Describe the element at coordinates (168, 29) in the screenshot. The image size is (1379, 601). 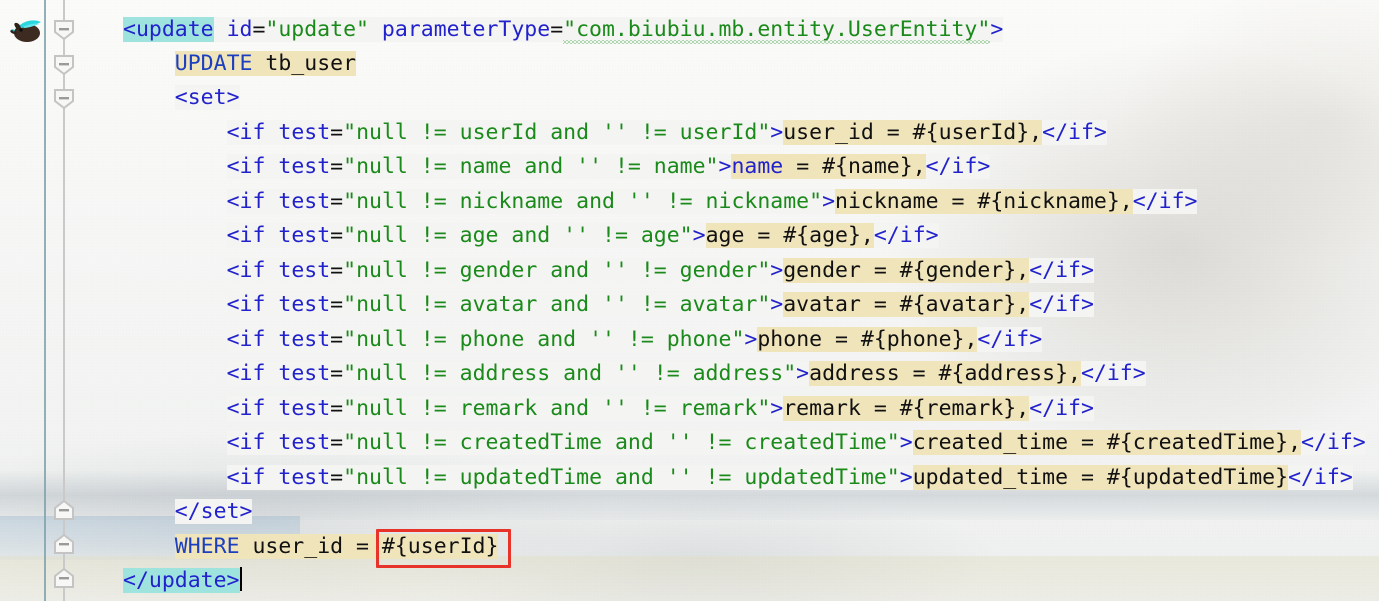
I see `code-token: <update` at that location.